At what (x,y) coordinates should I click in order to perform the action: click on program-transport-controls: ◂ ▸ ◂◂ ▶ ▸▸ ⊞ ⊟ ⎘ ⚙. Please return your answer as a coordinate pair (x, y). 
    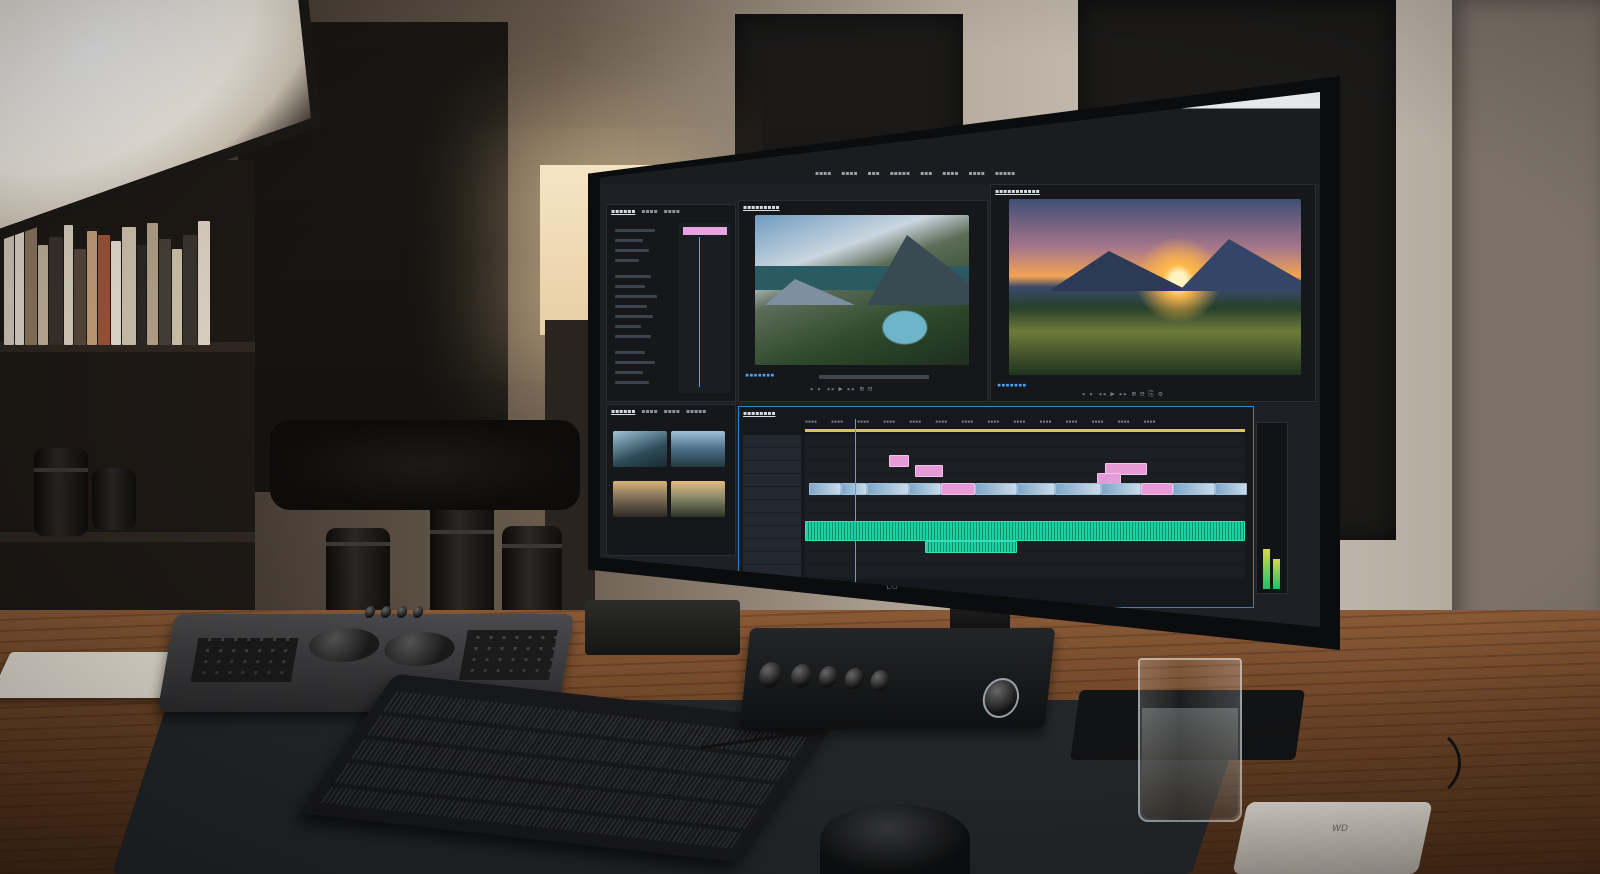
    Looking at the image, I should click on (1121, 394).